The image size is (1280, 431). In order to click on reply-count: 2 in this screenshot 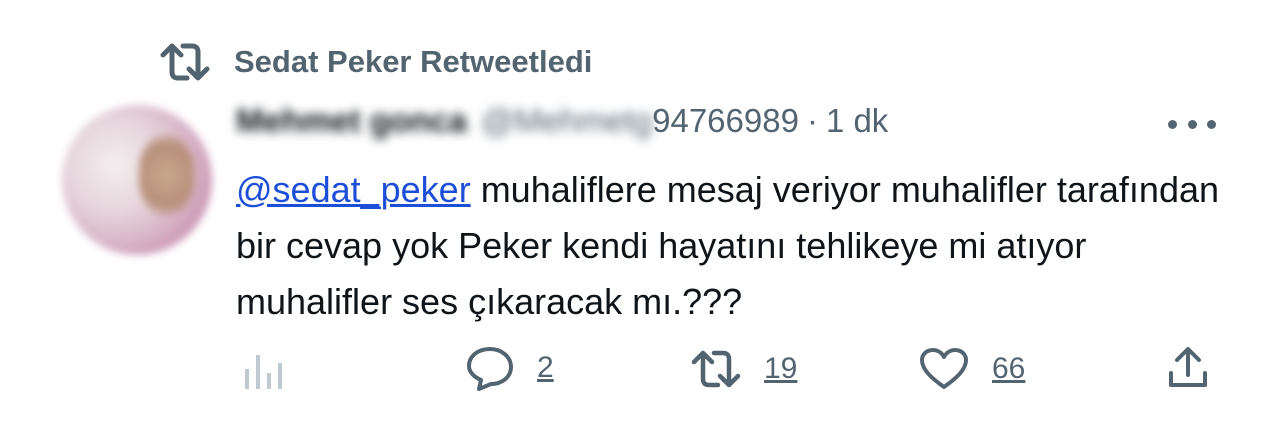, I will do `click(545, 368)`.